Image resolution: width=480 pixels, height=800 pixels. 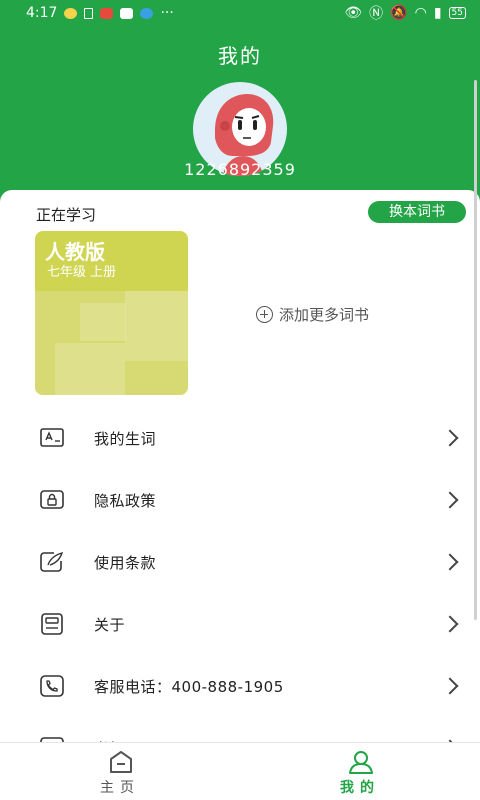 What do you see at coordinates (361, 762) in the screenshot?
I see `user-icon` at bounding box center [361, 762].